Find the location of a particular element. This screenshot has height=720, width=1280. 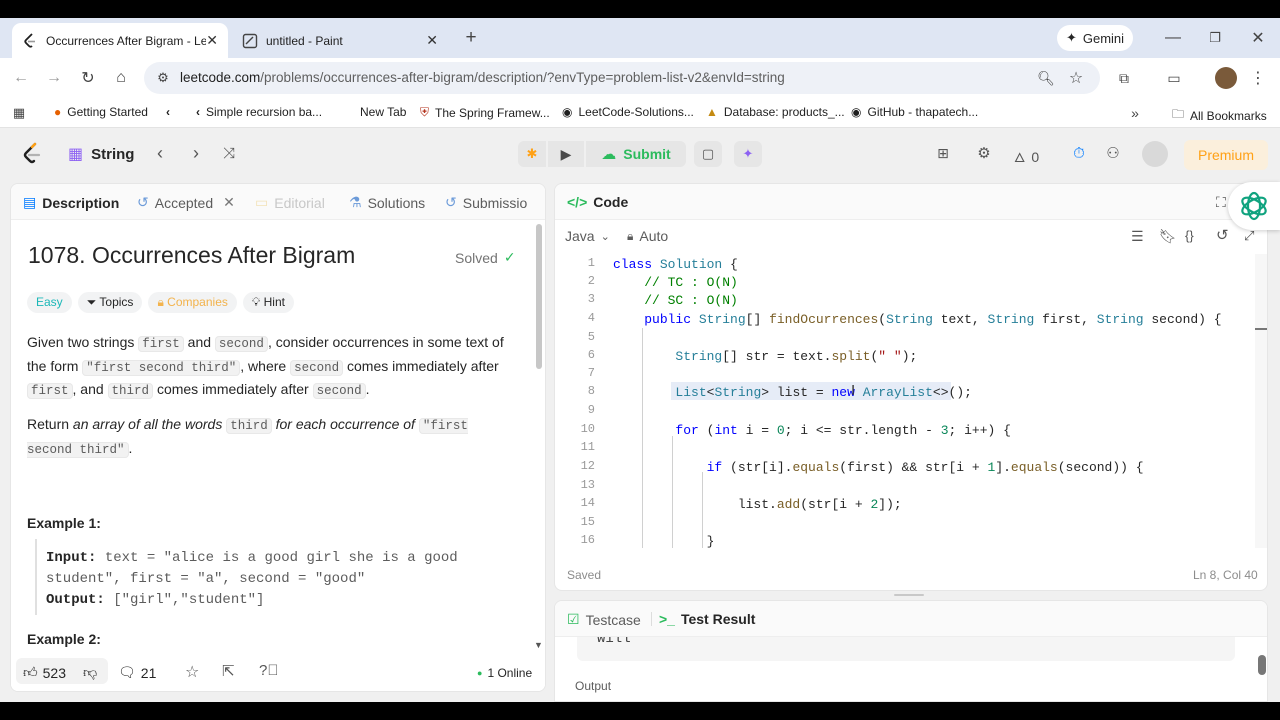

tab-testcase: ☑ Testcase is located at coordinates (604, 619).